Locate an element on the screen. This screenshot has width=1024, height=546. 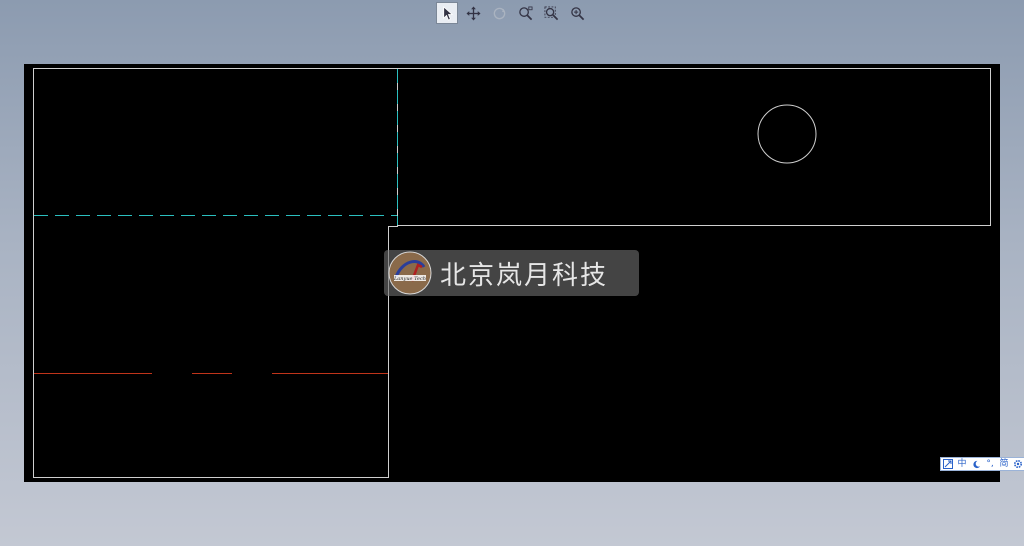
rotate-icon is located at coordinates (499, 13).